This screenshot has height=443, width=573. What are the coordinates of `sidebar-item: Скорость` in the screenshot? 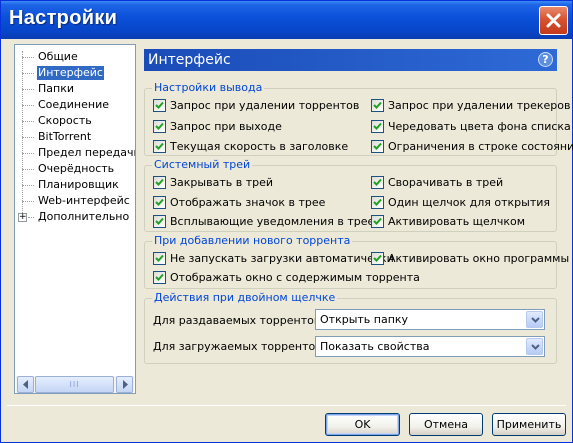 It's located at (75, 121).